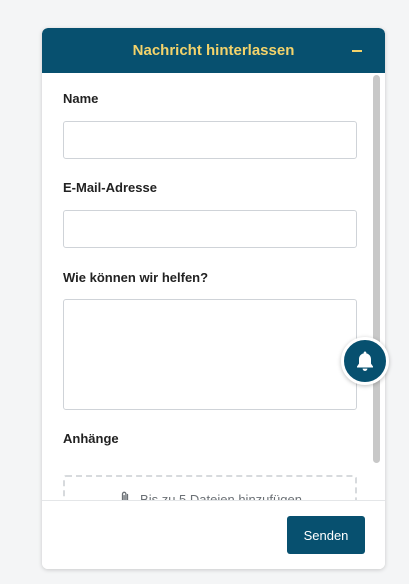 This screenshot has height=584, width=409. I want to click on minus-icon, so click(357, 51).